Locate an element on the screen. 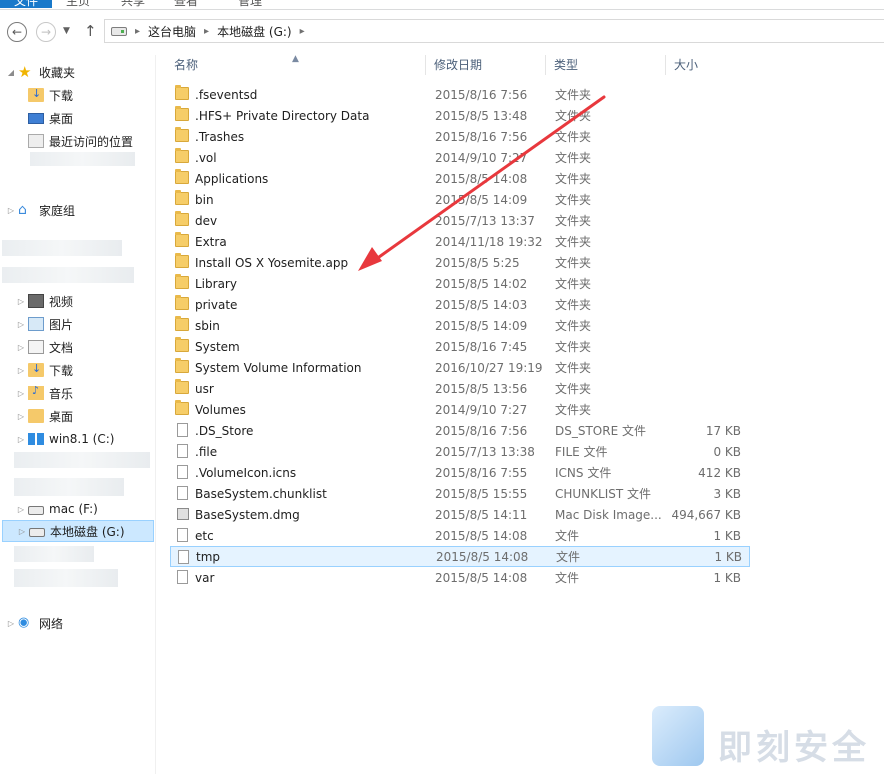 This screenshot has height=774, width=884. breadcrumb-local-disk: 本地磁盘 (G:) is located at coordinates (254, 31).